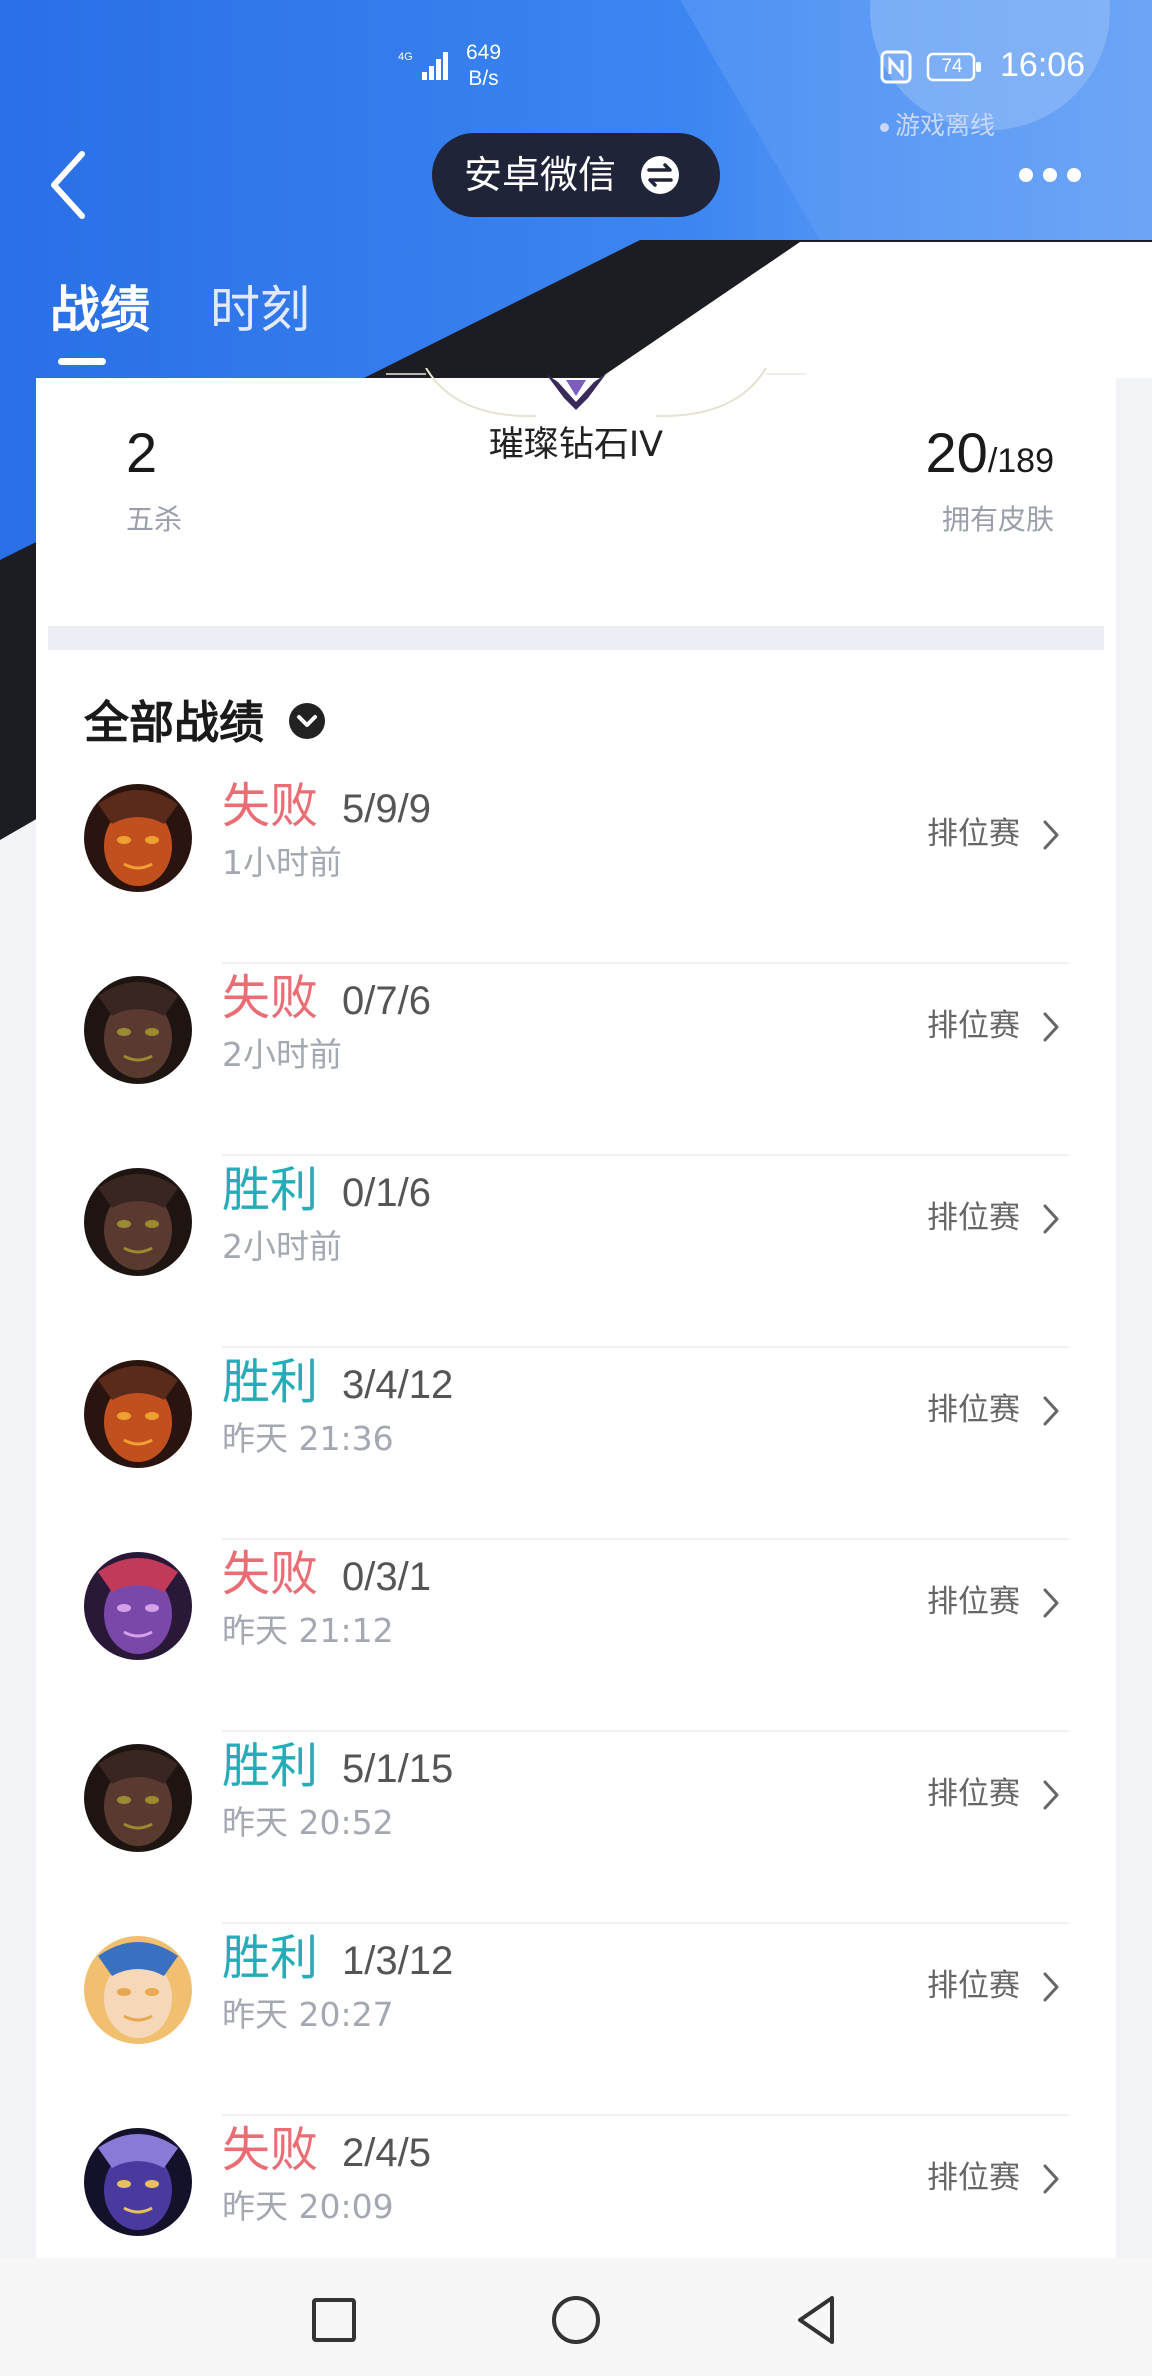  I want to click on match-row: 失败 0/3/1 昨天 21:12 排位赛, so click(576, 1636).